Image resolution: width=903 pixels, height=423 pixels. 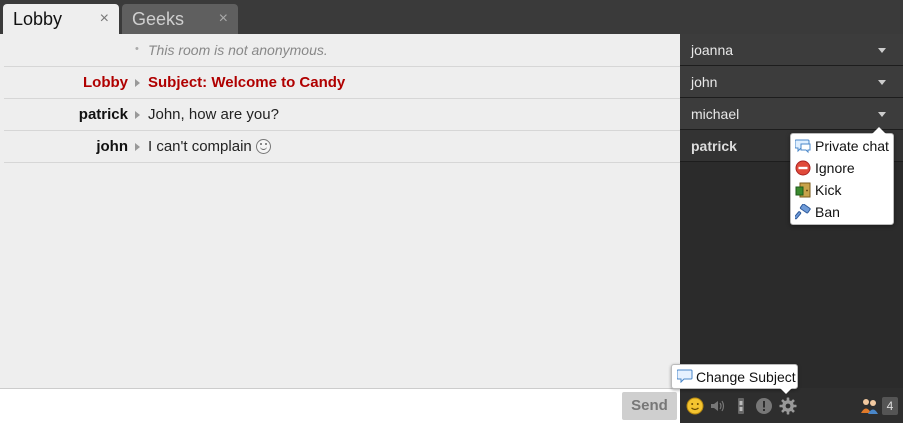 What do you see at coordinates (714, 146) in the screenshot?
I see `roster-username: patrick` at bounding box center [714, 146].